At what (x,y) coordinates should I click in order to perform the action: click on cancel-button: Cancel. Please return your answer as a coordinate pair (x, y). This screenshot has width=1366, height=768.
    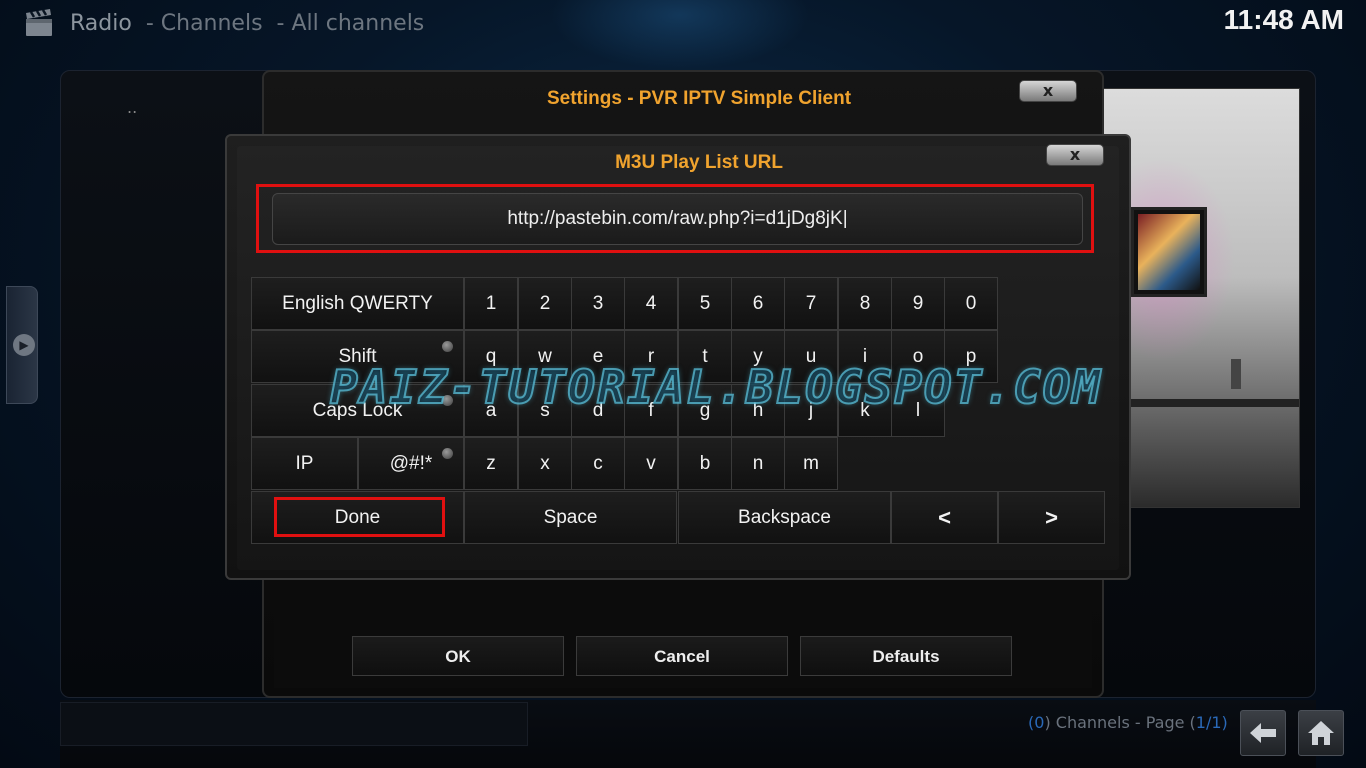
    Looking at the image, I should click on (682, 656).